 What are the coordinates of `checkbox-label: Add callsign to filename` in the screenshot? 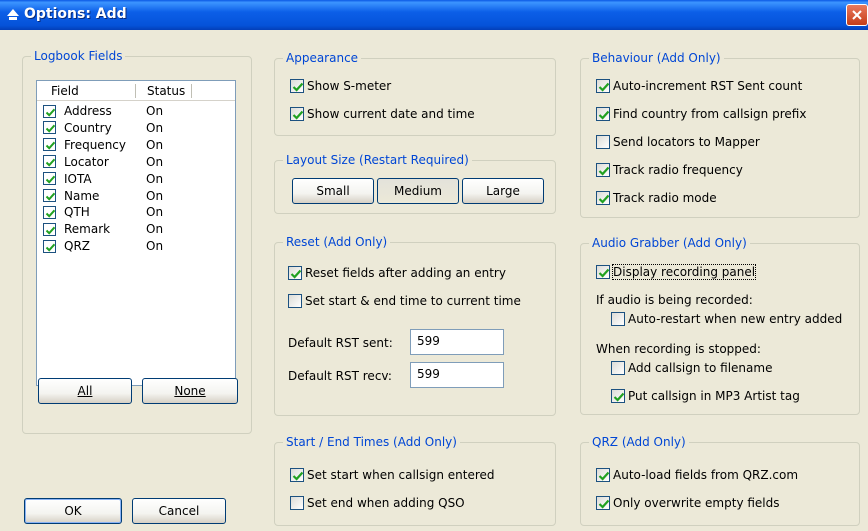 It's located at (700, 368).